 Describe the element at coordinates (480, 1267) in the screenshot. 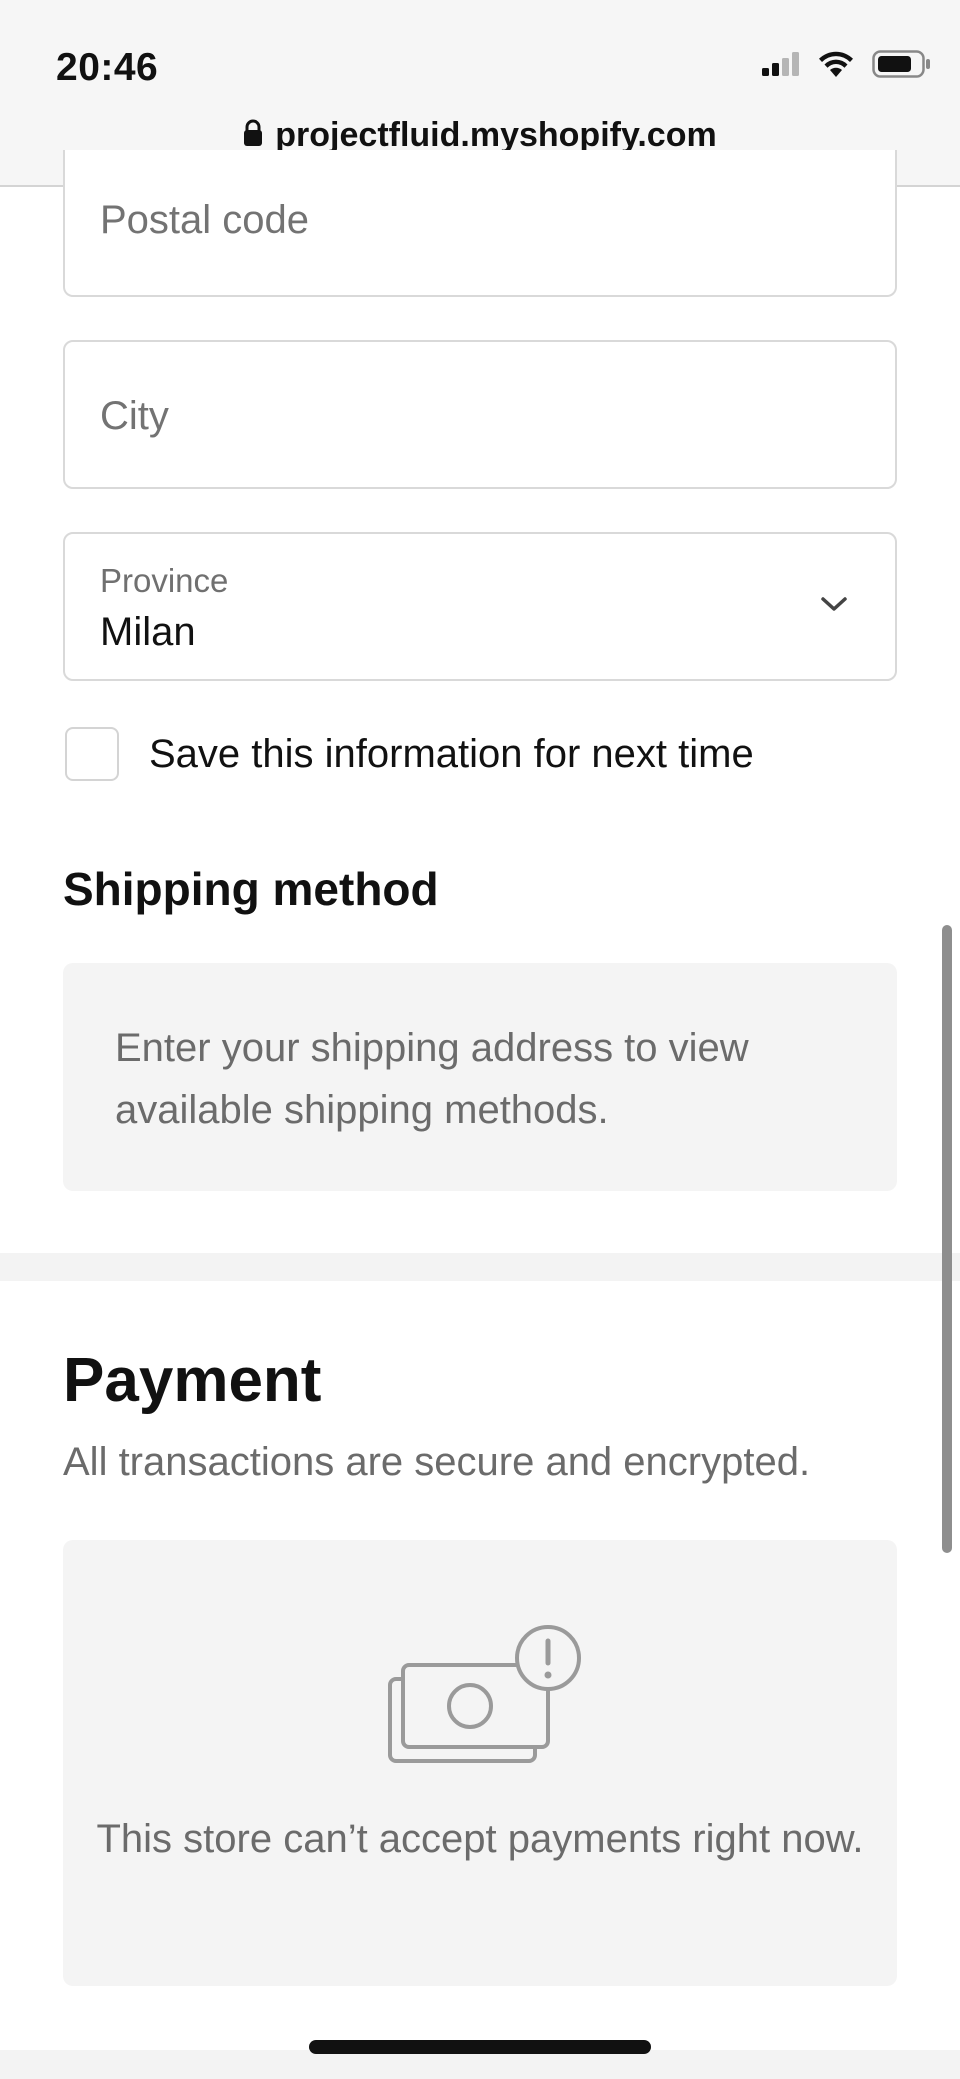

I see `section-divider` at that location.